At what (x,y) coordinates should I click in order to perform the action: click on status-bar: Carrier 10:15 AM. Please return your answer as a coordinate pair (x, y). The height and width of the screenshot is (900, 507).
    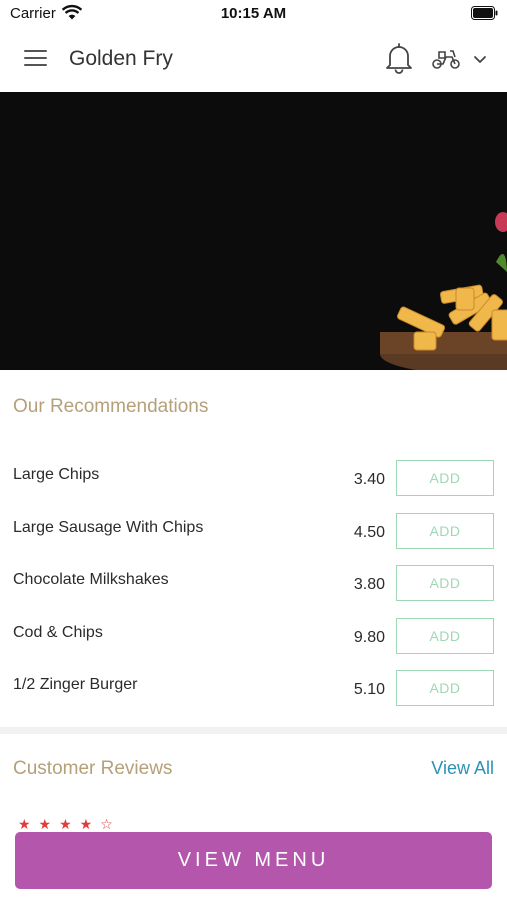
    Looking at the image, I should click on (253, 14).